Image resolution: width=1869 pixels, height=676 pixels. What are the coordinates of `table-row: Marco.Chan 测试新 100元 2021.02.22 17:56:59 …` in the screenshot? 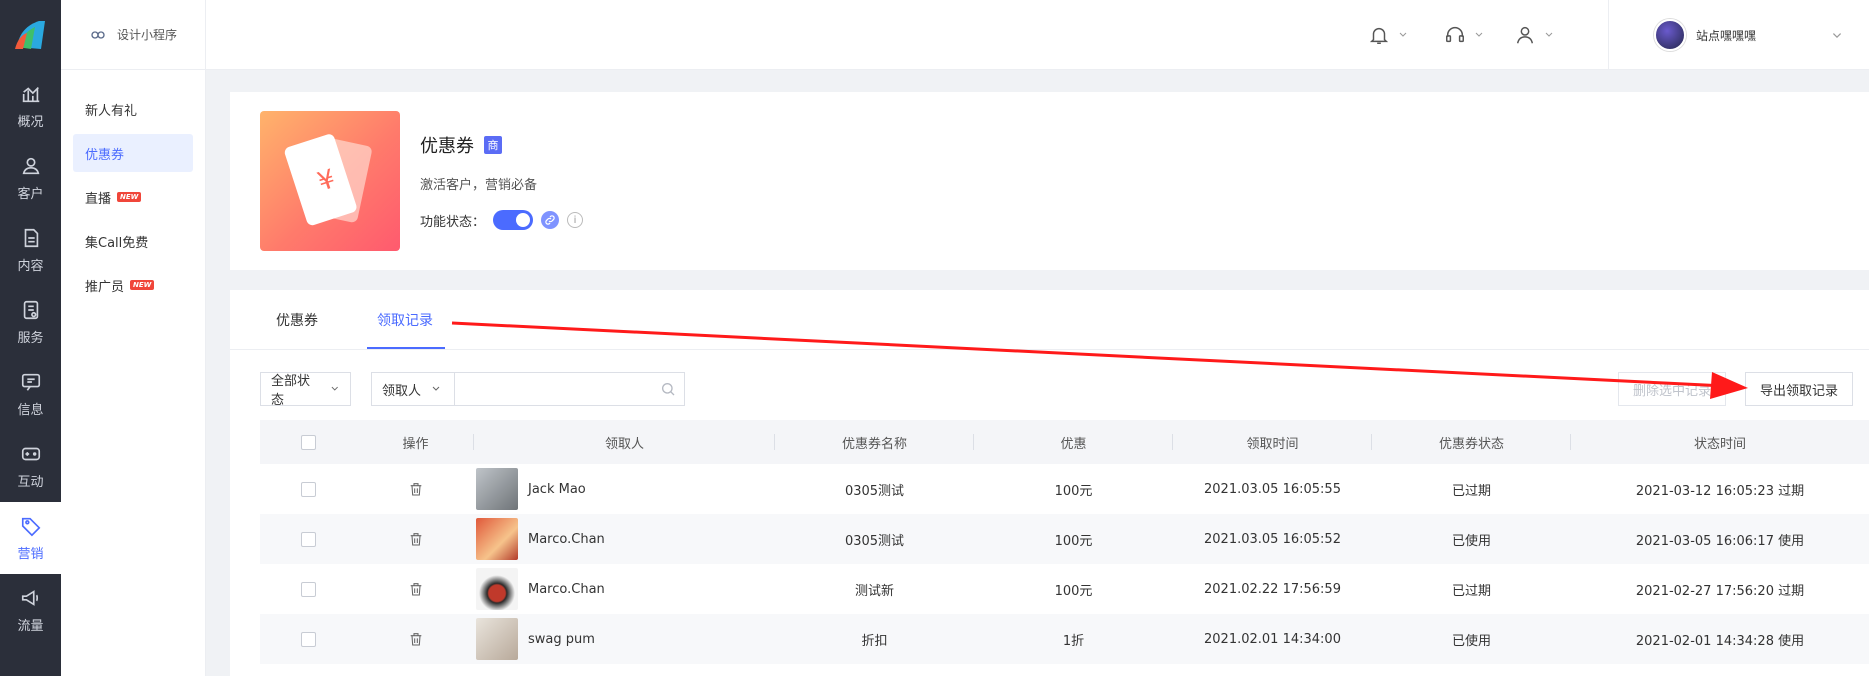 It's located at (1064, 589).